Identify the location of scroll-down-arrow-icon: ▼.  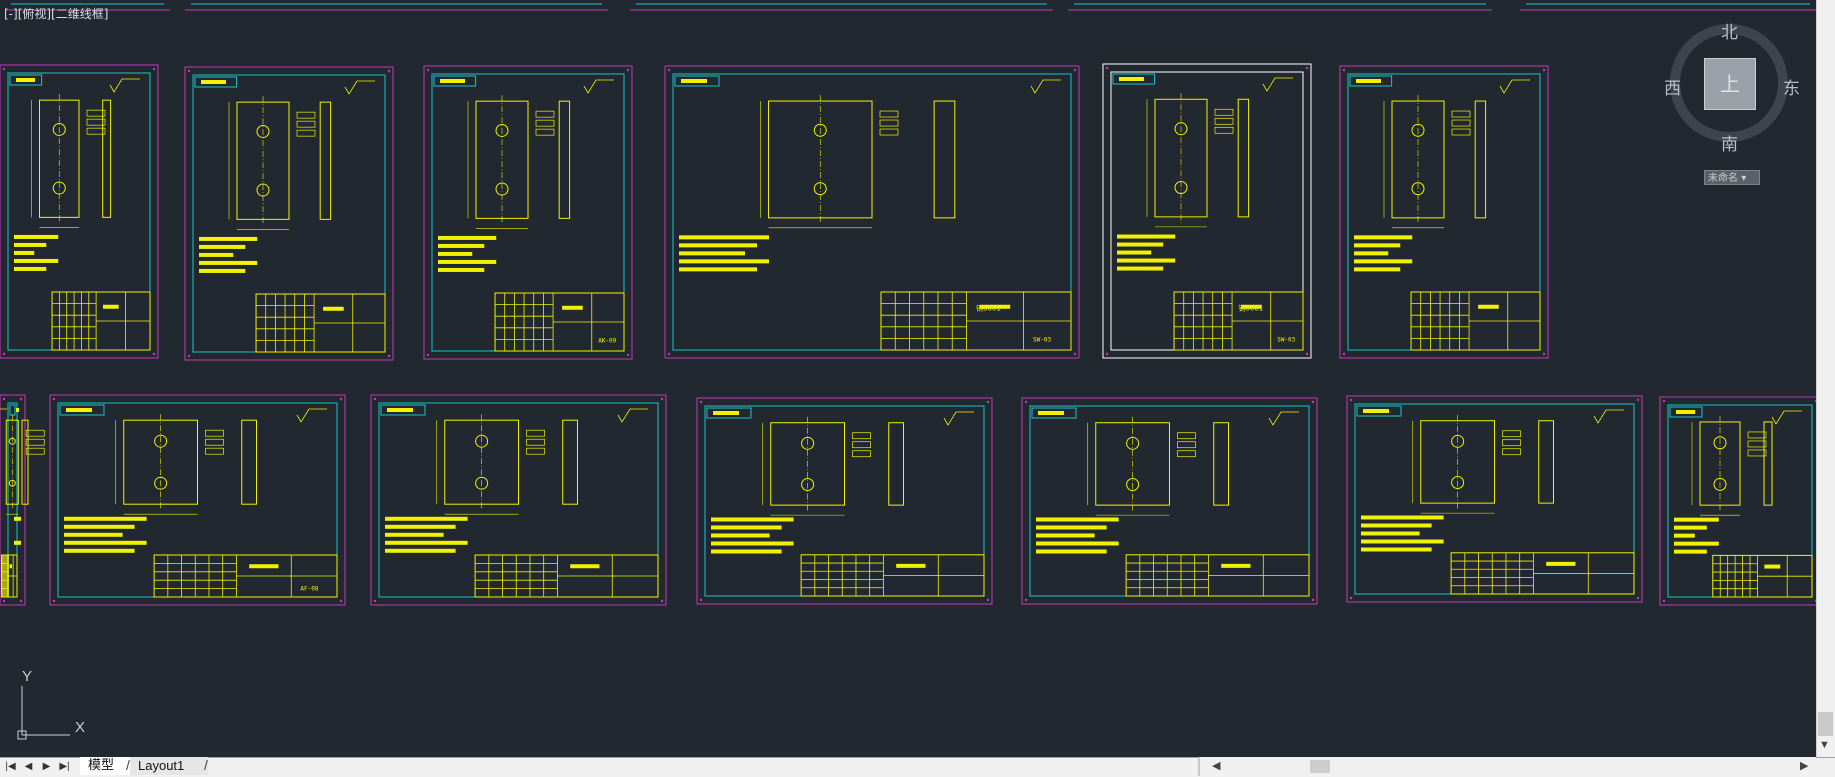
(1824, 745).